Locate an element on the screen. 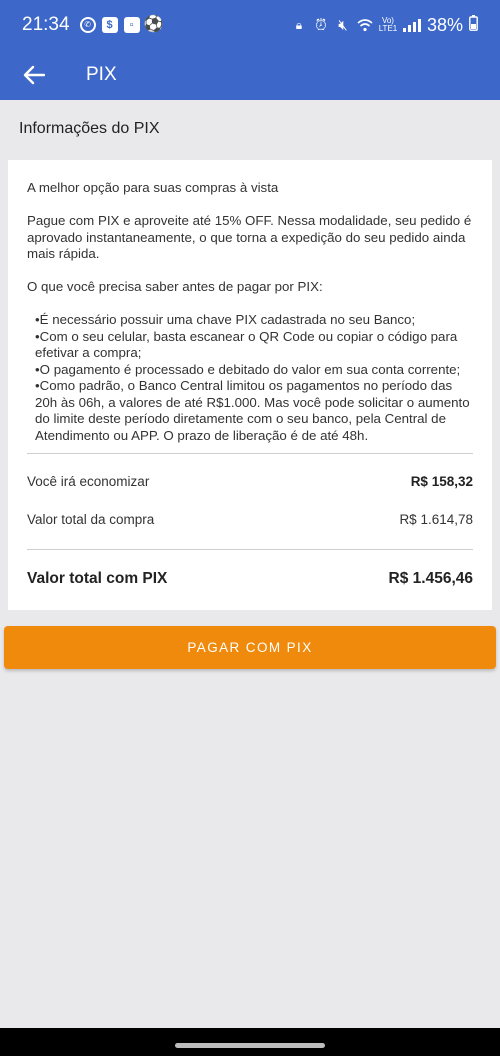 This screenshot has height=1056, width=500. info-headline: A melhor opção para suas compras à vista is located at coordinates (153, 187).